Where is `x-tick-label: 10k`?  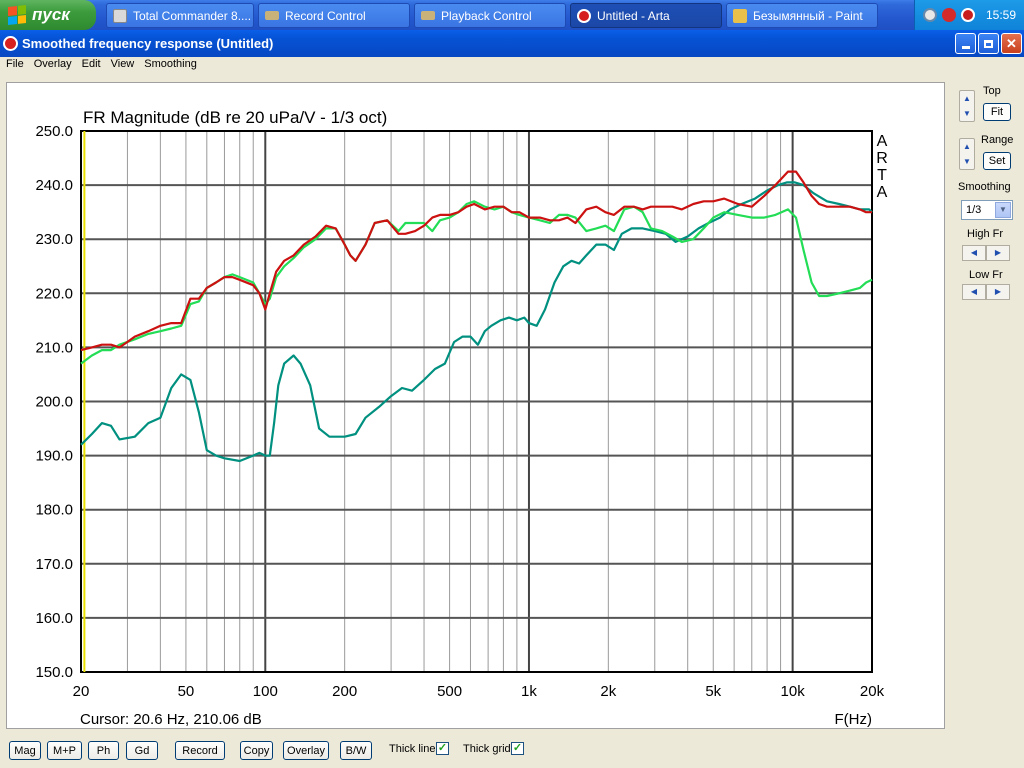
x-tick-label: 10k is located at coordinates (793, 691).